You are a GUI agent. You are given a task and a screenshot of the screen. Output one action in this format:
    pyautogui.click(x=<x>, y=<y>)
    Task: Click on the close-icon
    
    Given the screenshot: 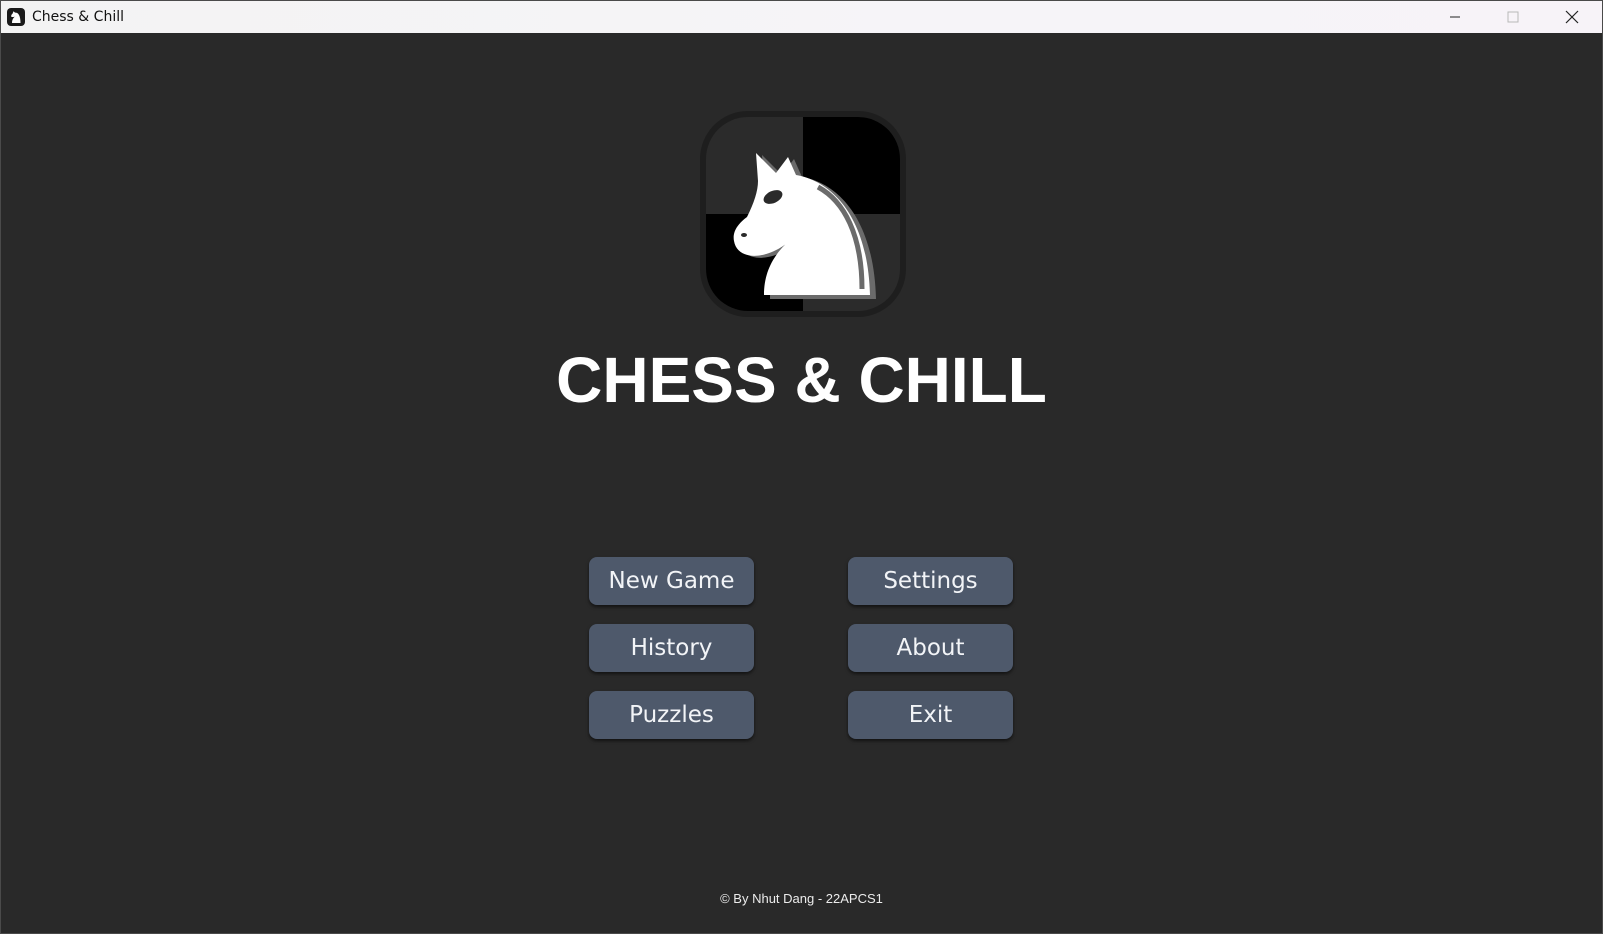 What is the action you would take?
    pyautogui.click(x=1572, y=17)
    